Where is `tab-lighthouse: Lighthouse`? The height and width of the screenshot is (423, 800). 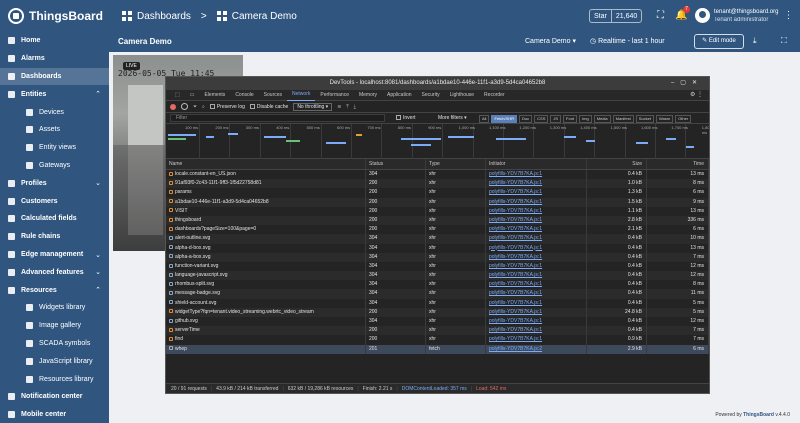 tab-lighthouse: Lighthouse is located at coordinates (462, 95).